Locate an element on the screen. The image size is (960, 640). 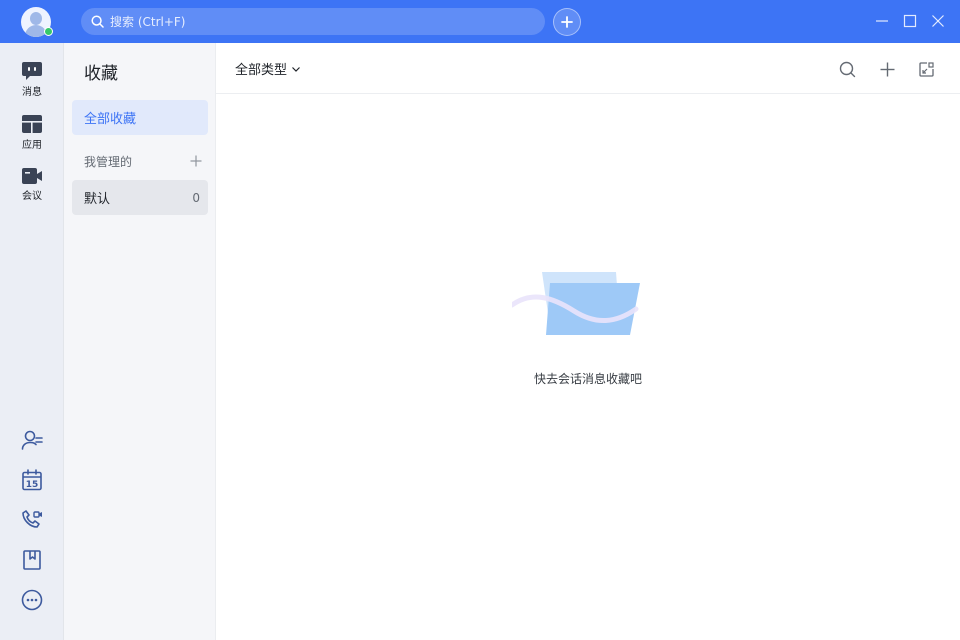
type-filter-label: 全部类型 is located at coordinates (261, 70).